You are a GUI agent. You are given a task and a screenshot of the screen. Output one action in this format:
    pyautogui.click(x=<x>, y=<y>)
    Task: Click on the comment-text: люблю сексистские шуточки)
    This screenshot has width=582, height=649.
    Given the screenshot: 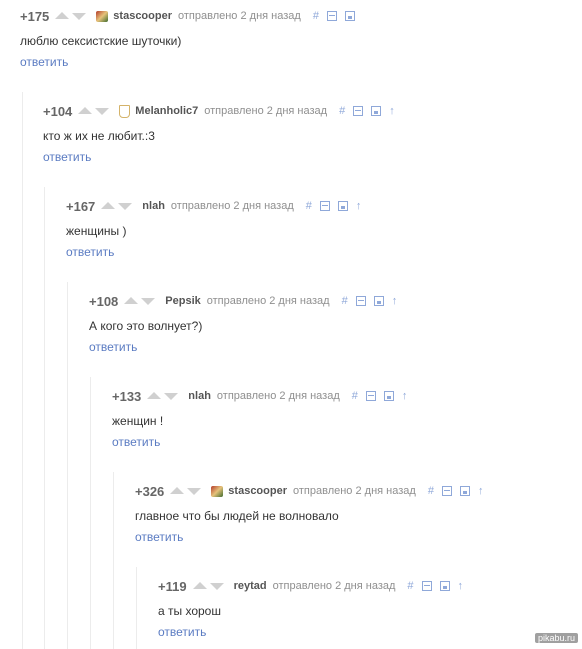 What is the action you would take?
    pyautogui.click(x=101, y=41)
    